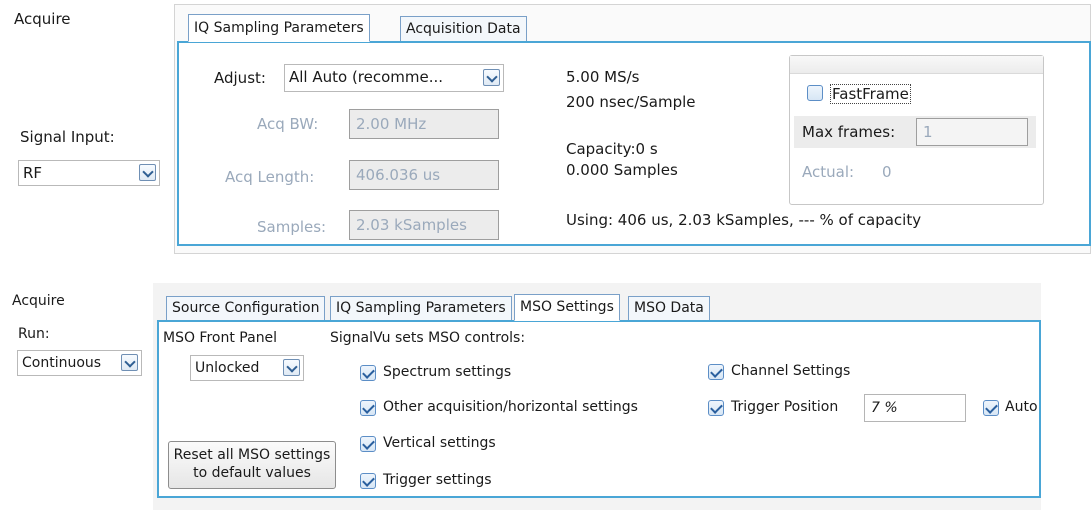 This screenshot has width=1091, height=510. Describe the element at coordinates (368, 373) in the screenshot. I see `spectrum-settings-checkbox` at that location.